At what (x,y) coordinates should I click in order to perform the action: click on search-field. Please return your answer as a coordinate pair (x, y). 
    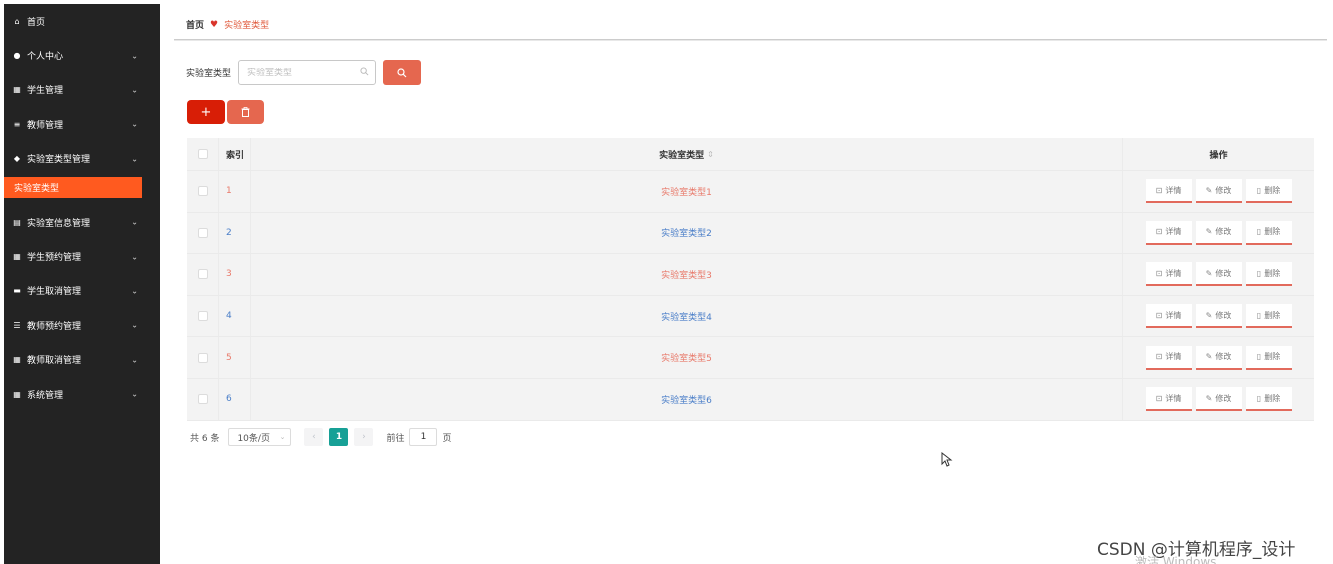
    Looking at the image, I should click on (307, 72).